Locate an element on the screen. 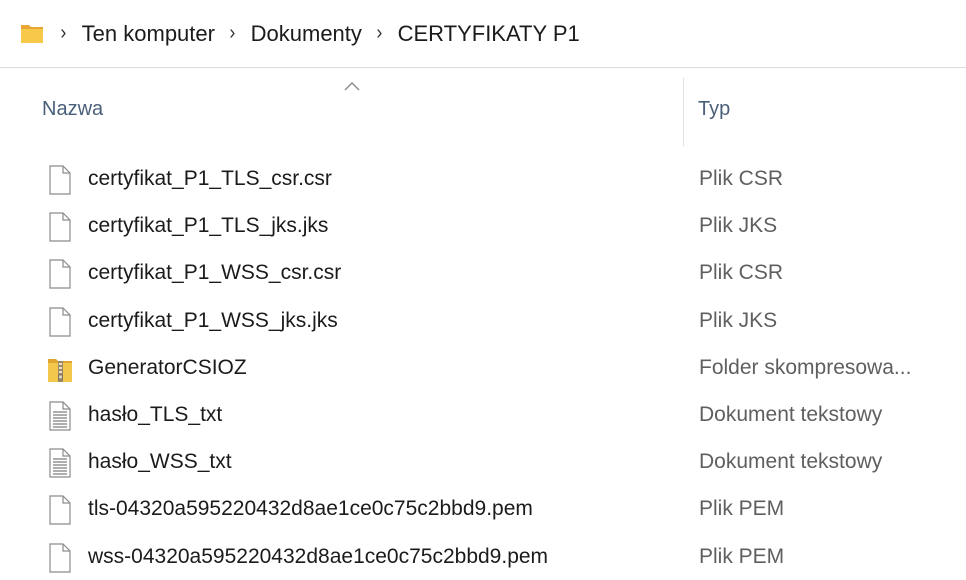 This screenshot has height=580, width=966. breadcrumb-item-dokumenty: Dokumenty is located at coordinates (306, 34).